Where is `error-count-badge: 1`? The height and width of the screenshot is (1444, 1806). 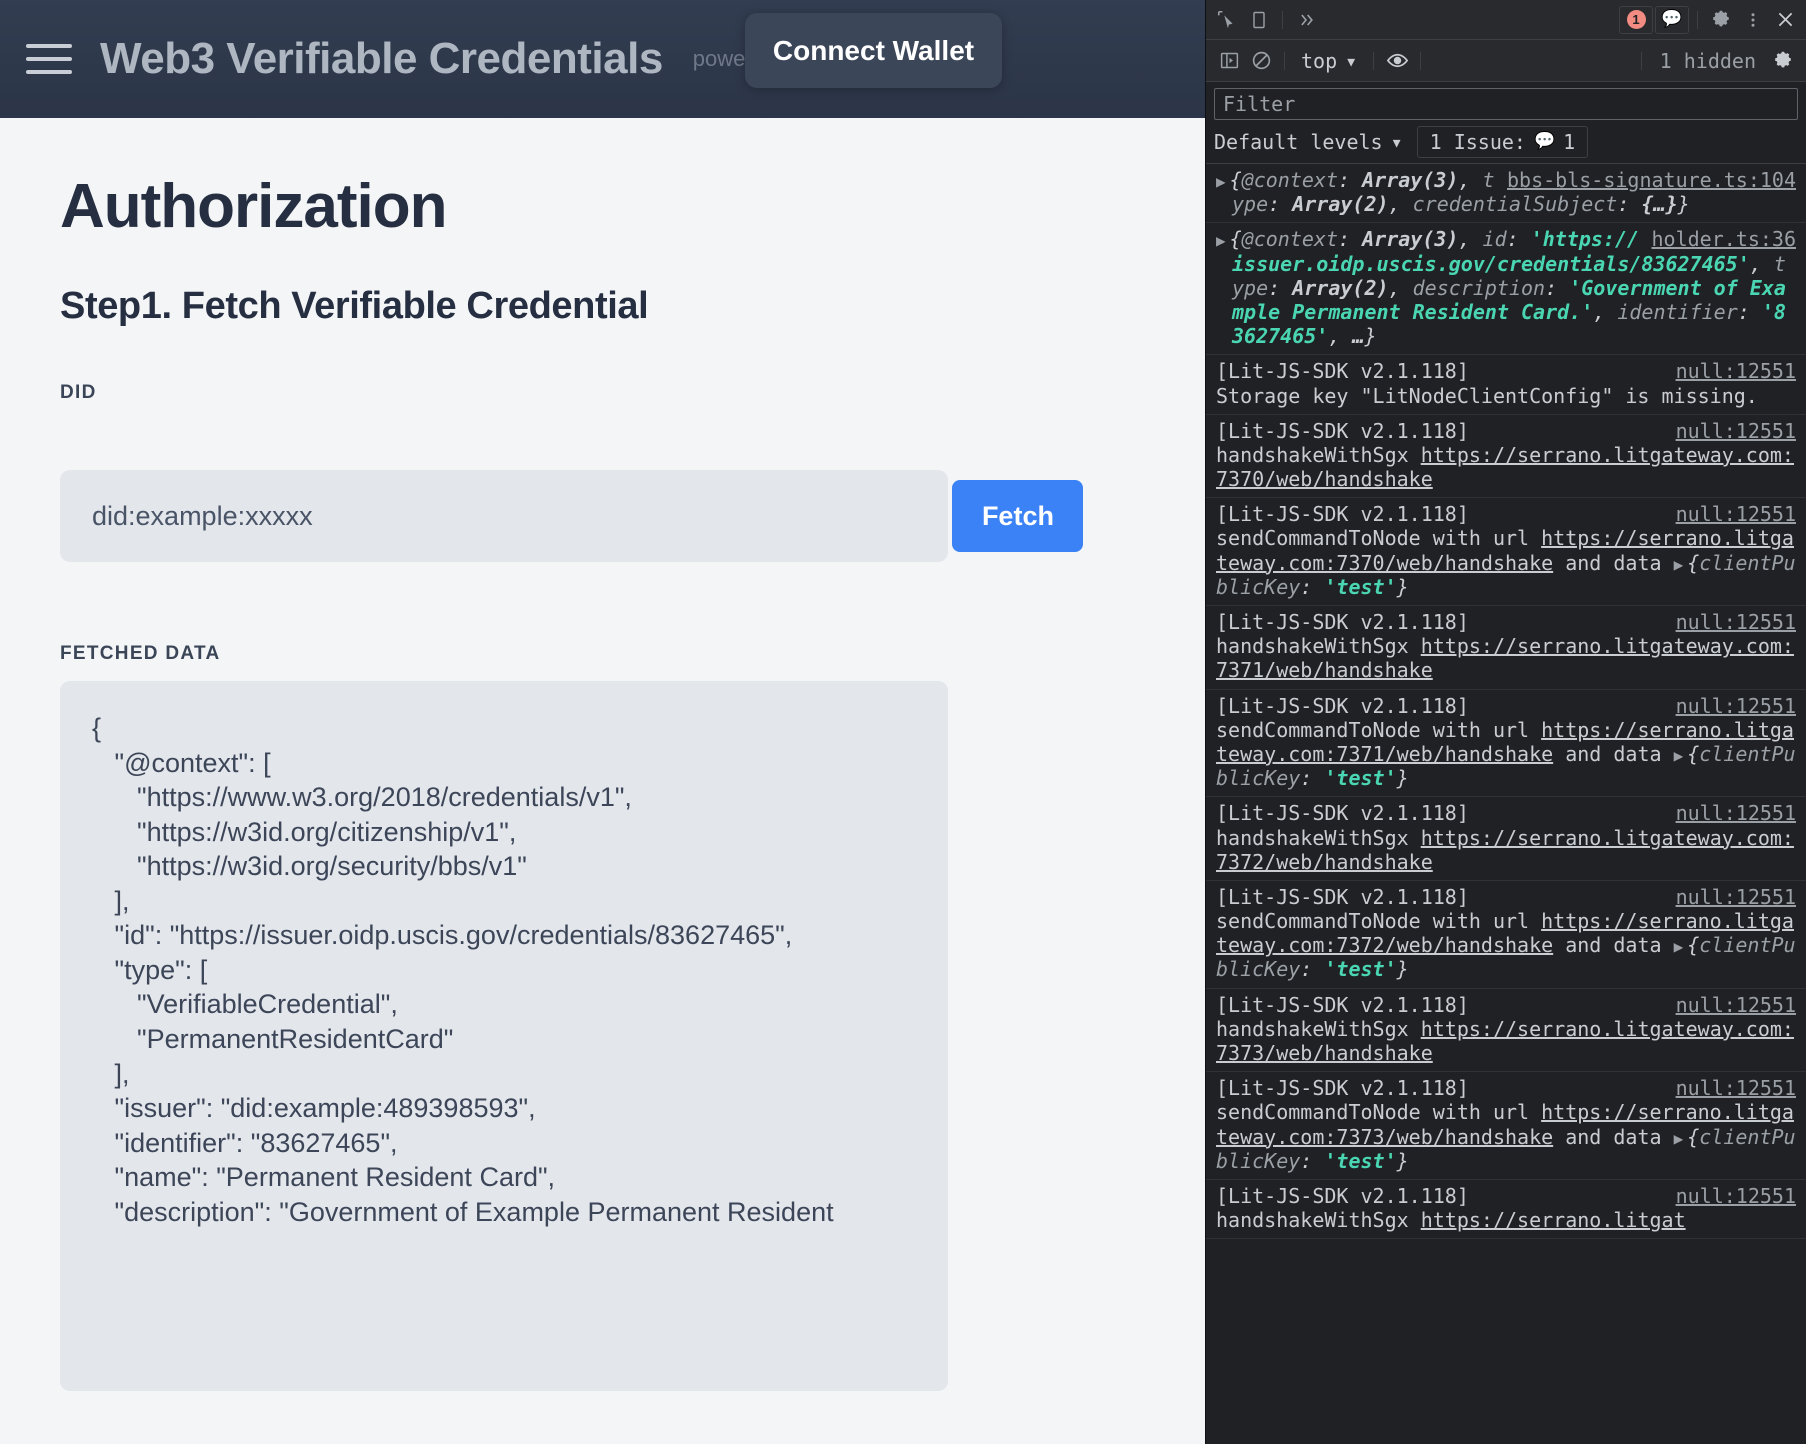 error-count-badge: 1 is located at coordinates (1636, 19).